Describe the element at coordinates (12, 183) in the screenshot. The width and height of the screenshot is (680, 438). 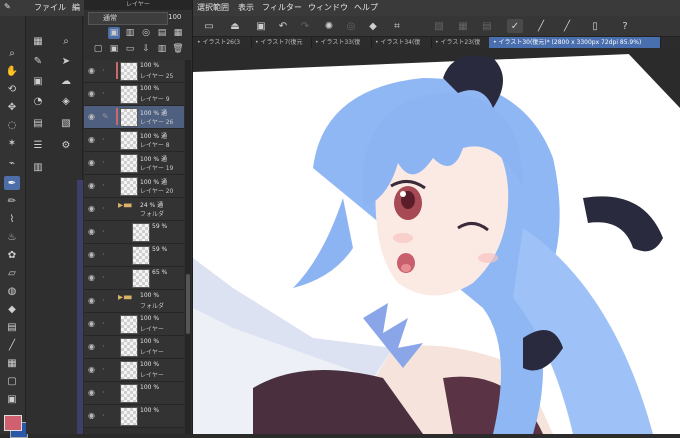
I see `pen-icon: ✒` at that location.